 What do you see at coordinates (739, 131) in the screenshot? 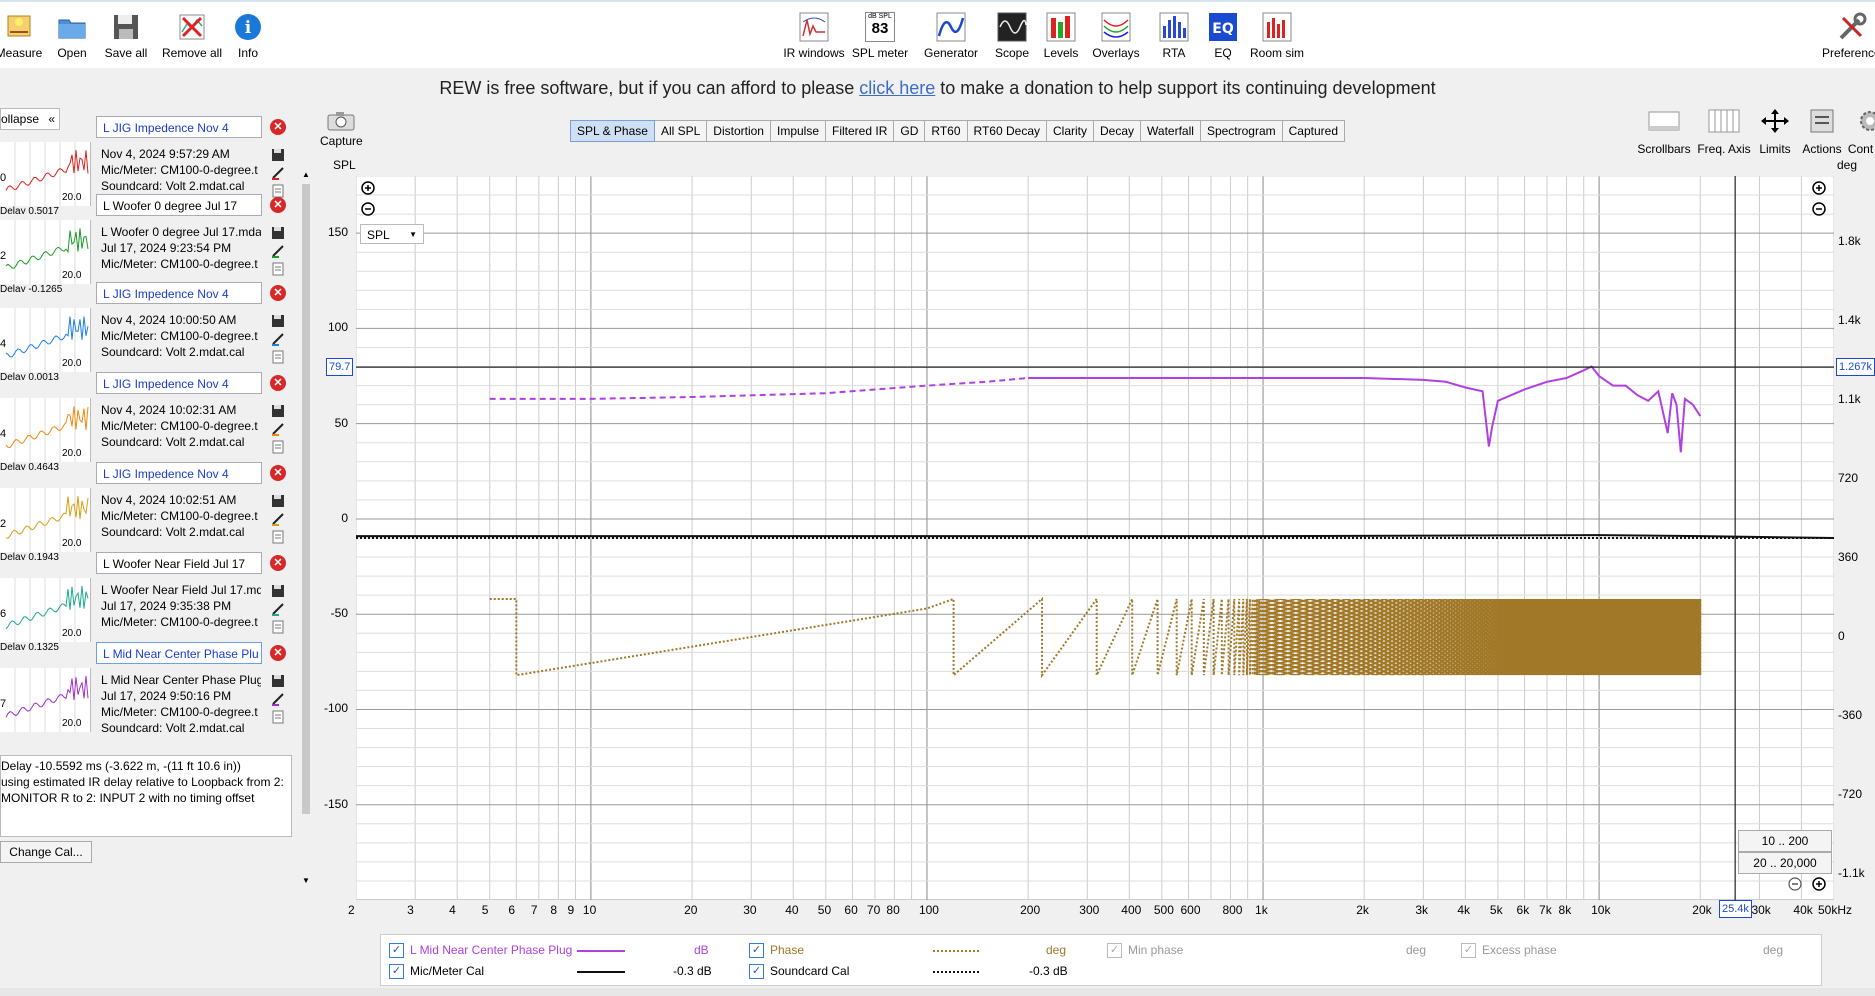
I see `tab-distortion: Distortion` at bounding box center [739, 131].